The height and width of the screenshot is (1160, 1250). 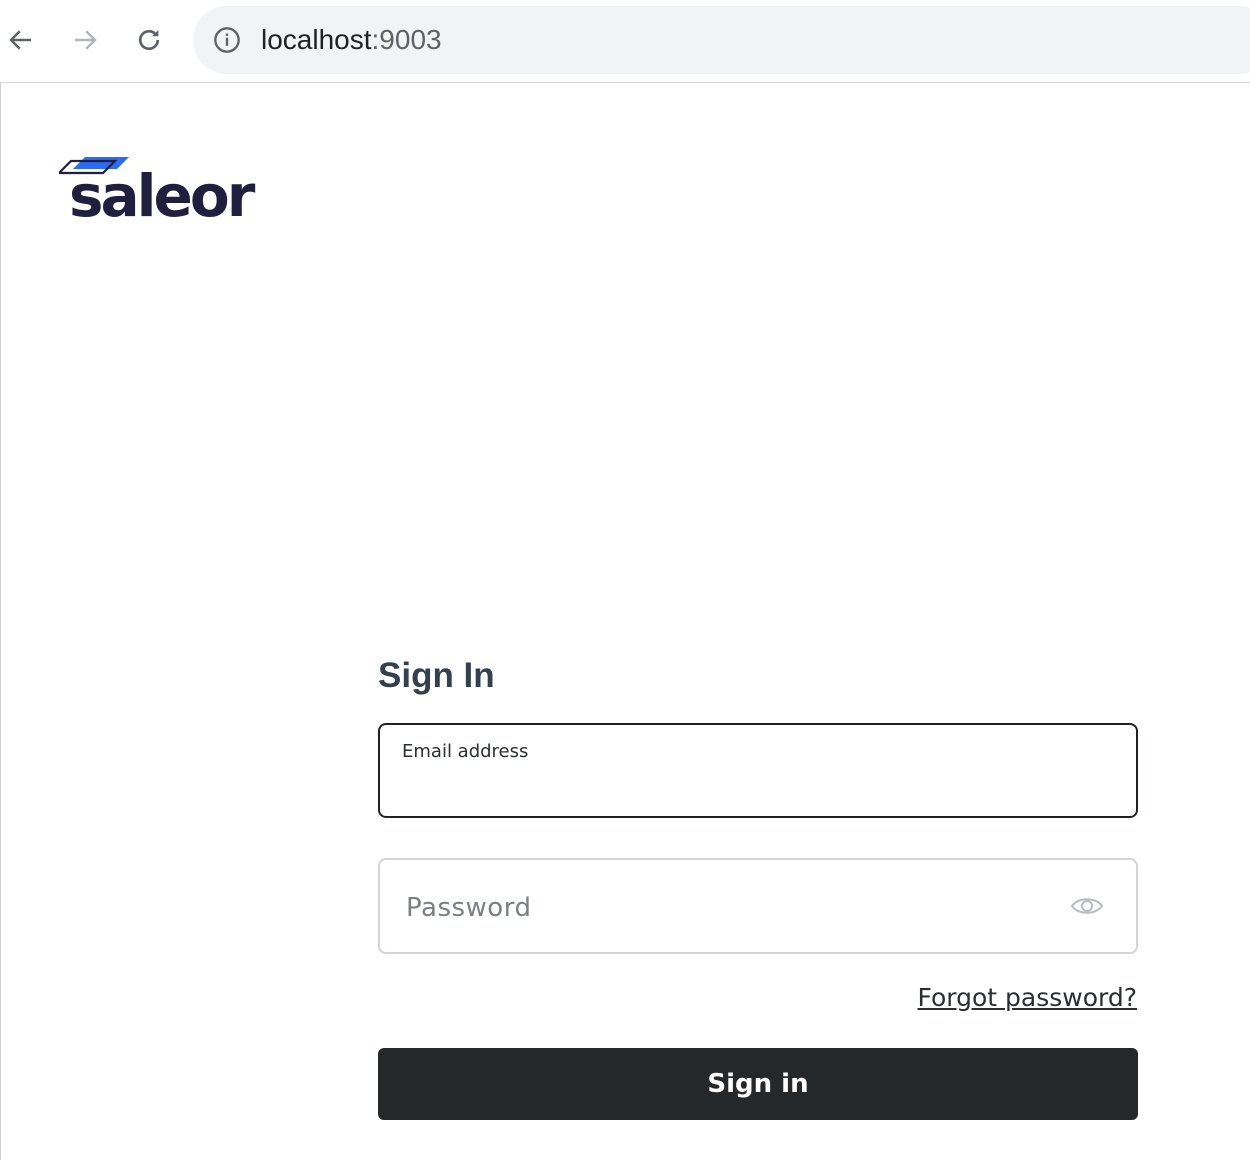 I want to click on password-field, so click(x=758, y=906).